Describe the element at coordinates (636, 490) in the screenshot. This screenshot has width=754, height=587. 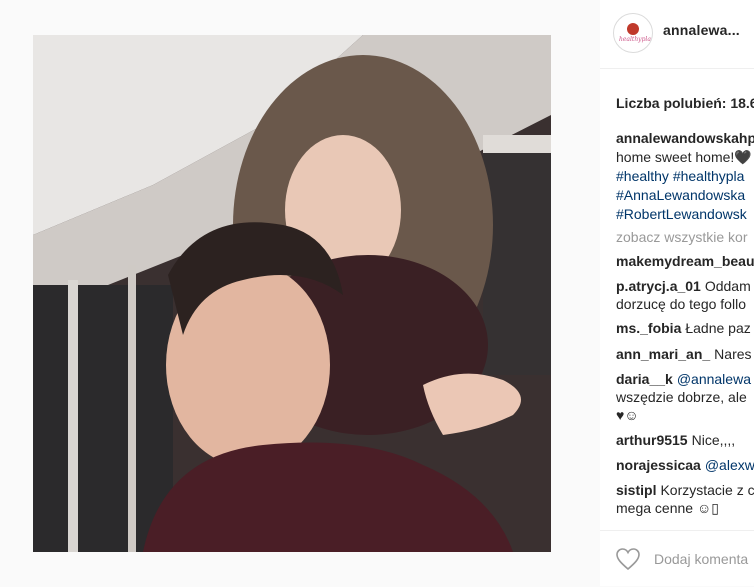
I see `comment-username: sistipl` at that location.